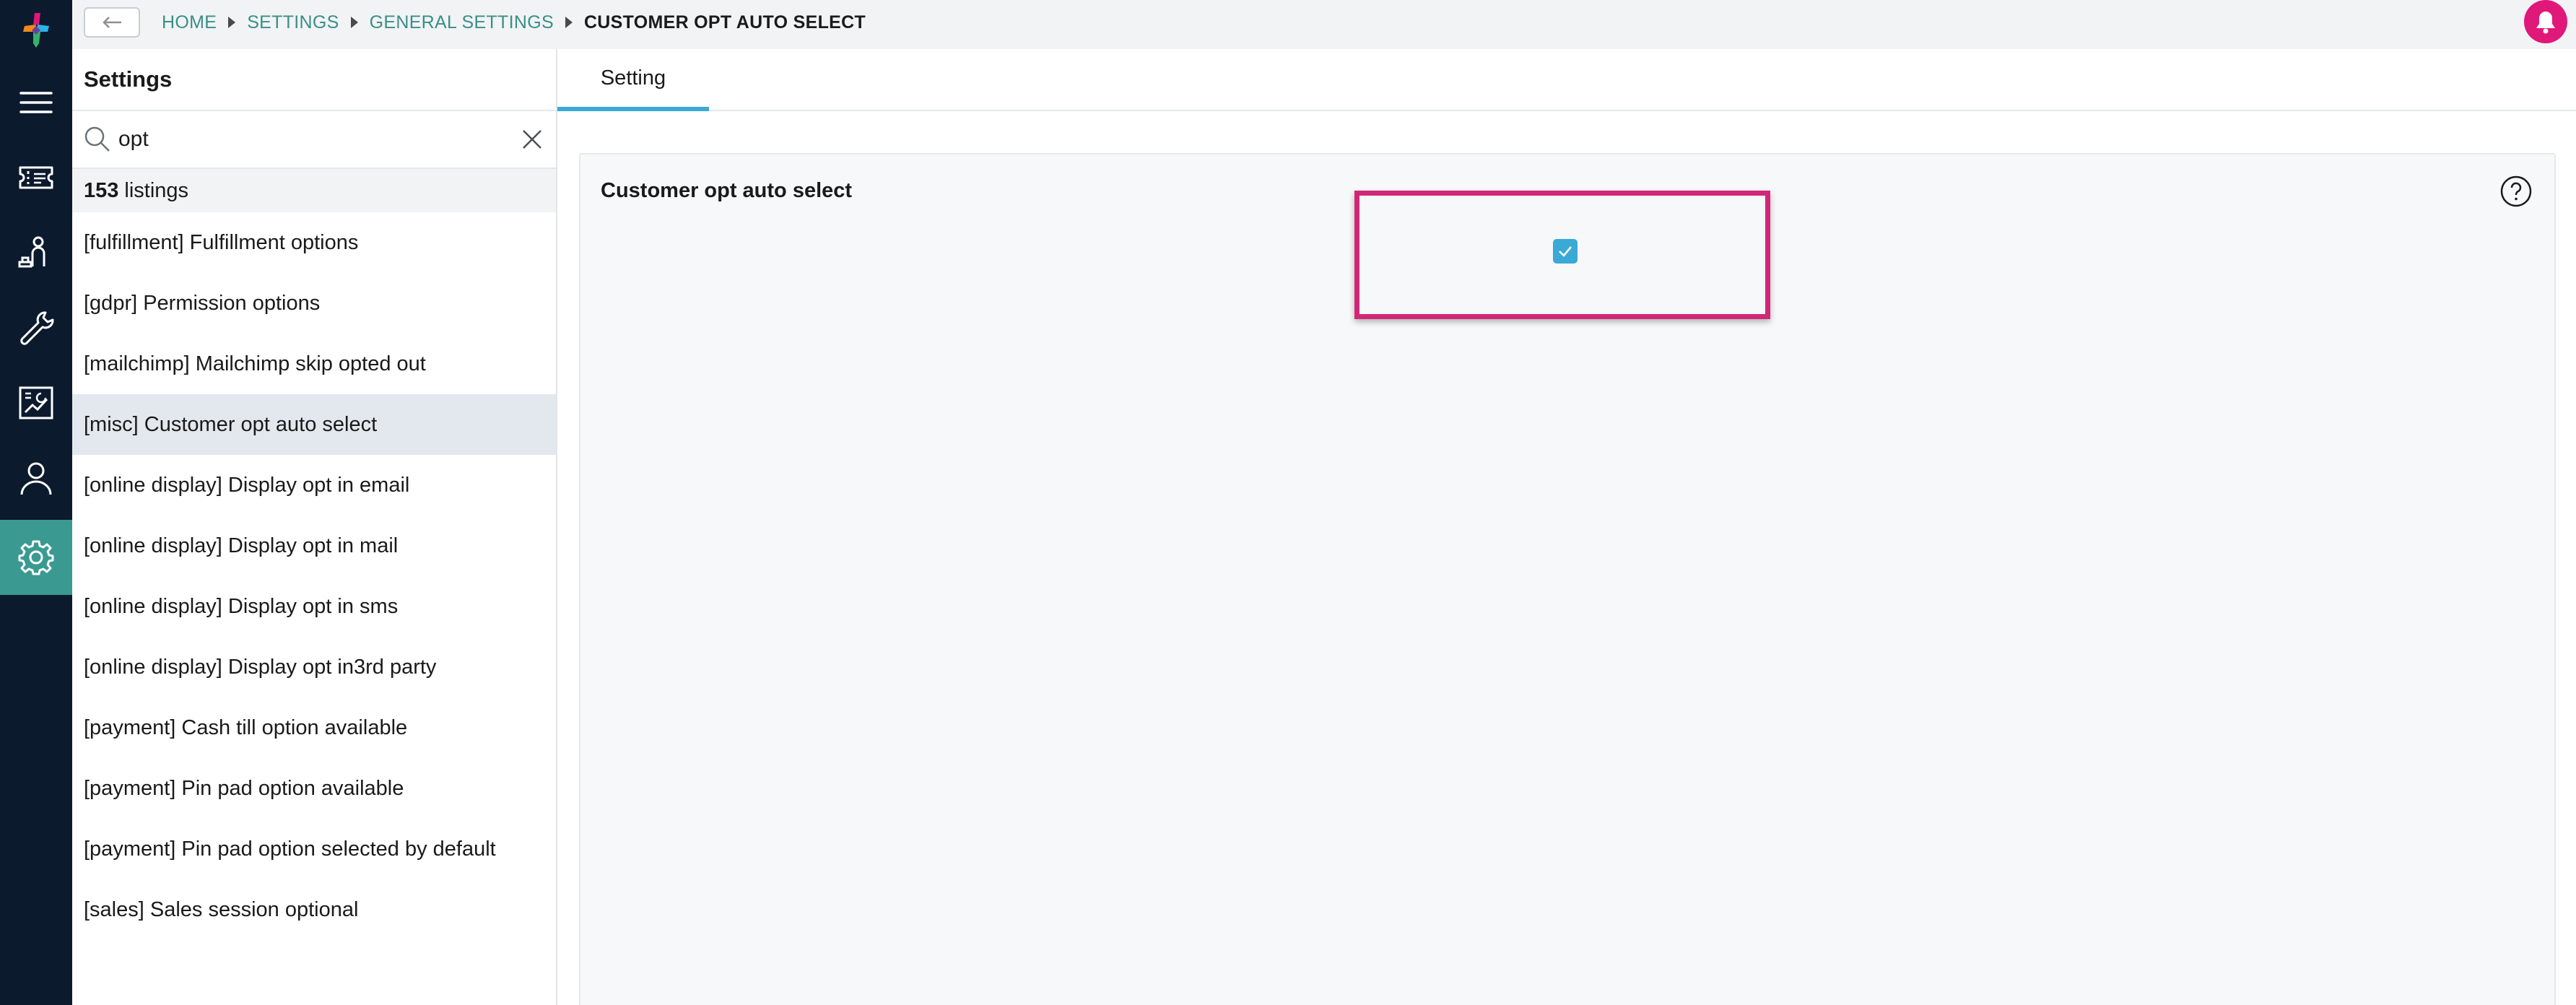  I want to click on tab-bar: Setting, so click(1566, 80).